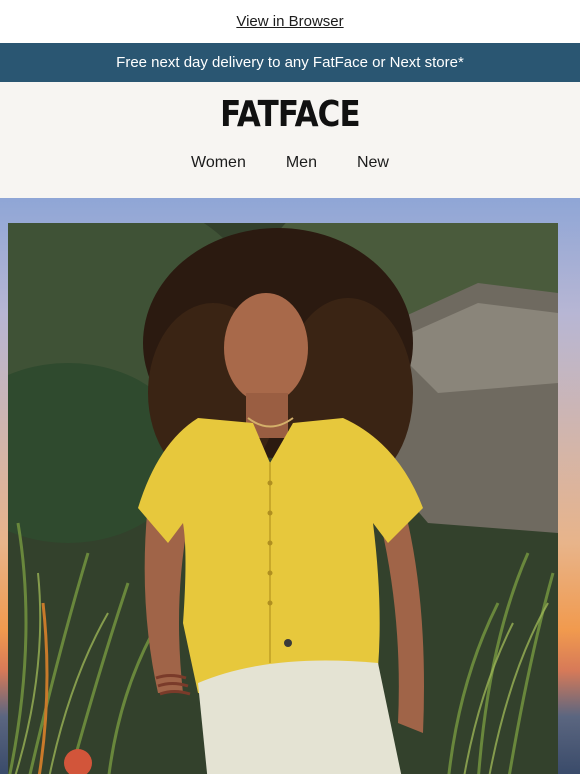  I want to click on main-nav: Women Men New, so click(290, 163).